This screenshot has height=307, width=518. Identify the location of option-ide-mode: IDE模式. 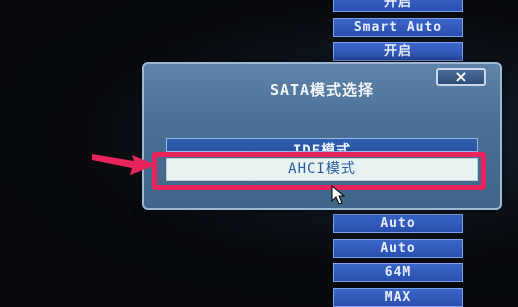
(322, 145).